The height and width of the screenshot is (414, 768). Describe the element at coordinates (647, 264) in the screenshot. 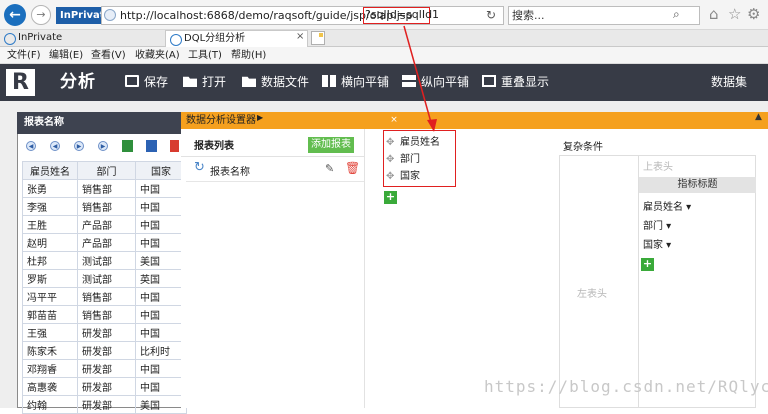

I see `add-condition-button: +` at that location.